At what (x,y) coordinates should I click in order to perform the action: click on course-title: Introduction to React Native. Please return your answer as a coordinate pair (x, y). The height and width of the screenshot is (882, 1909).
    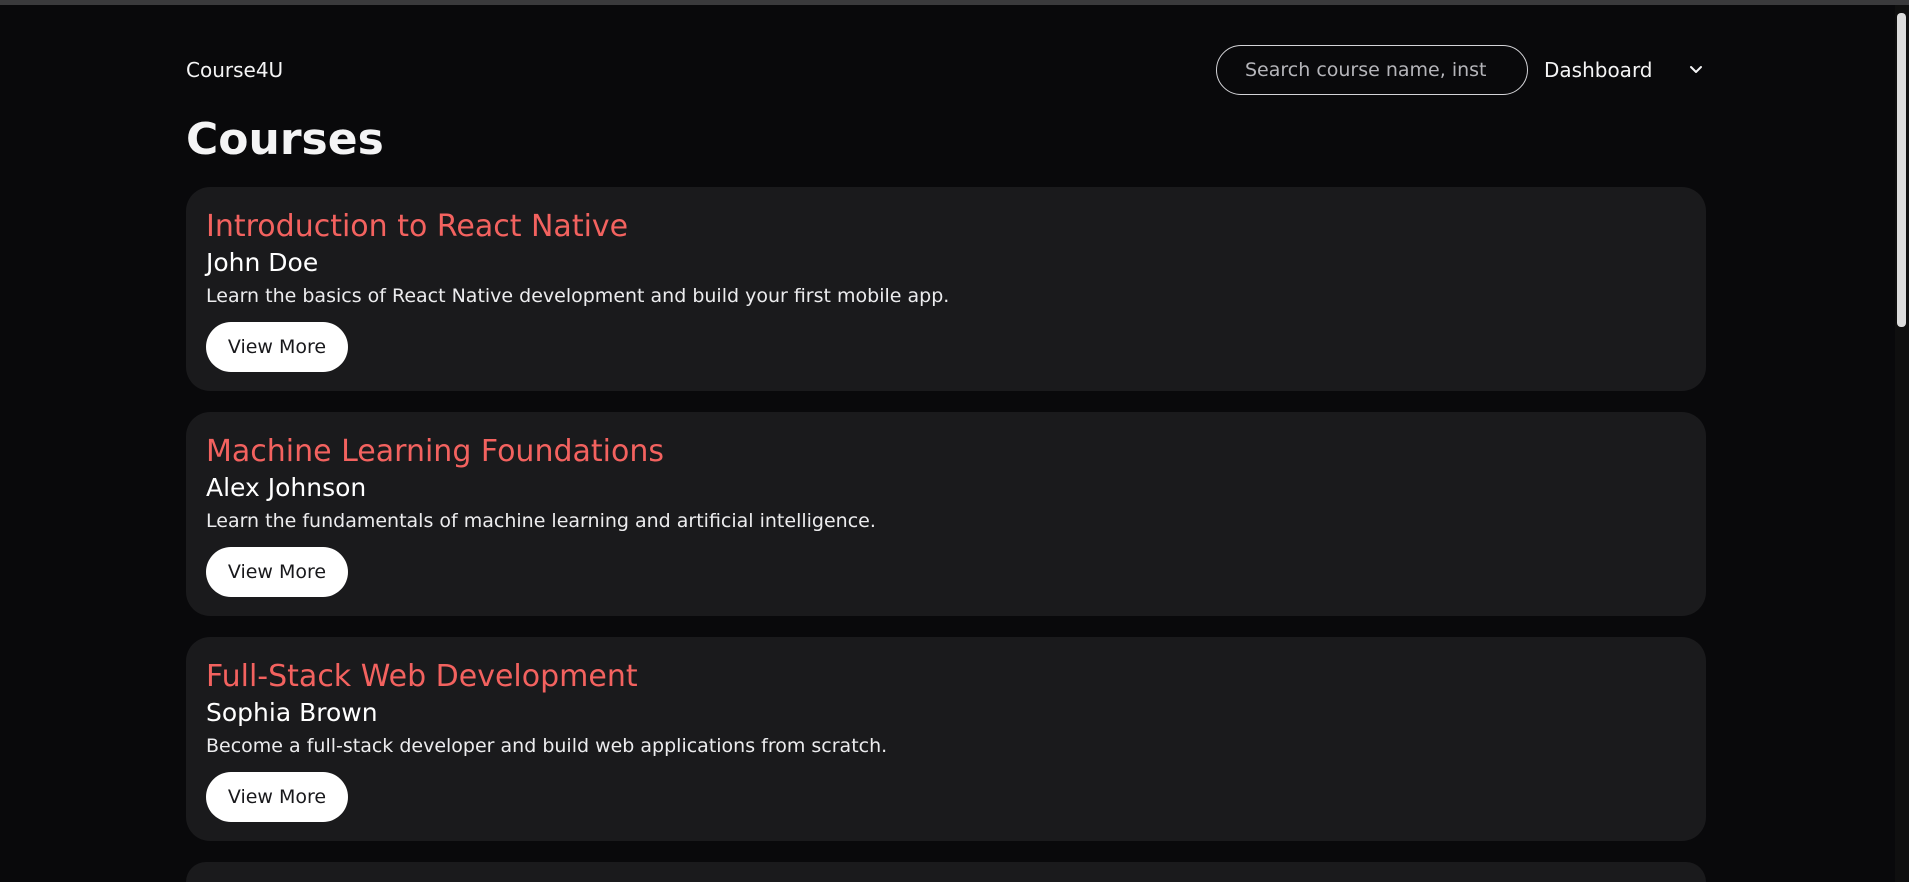
    Looking at the image, I should click on (417, 226).